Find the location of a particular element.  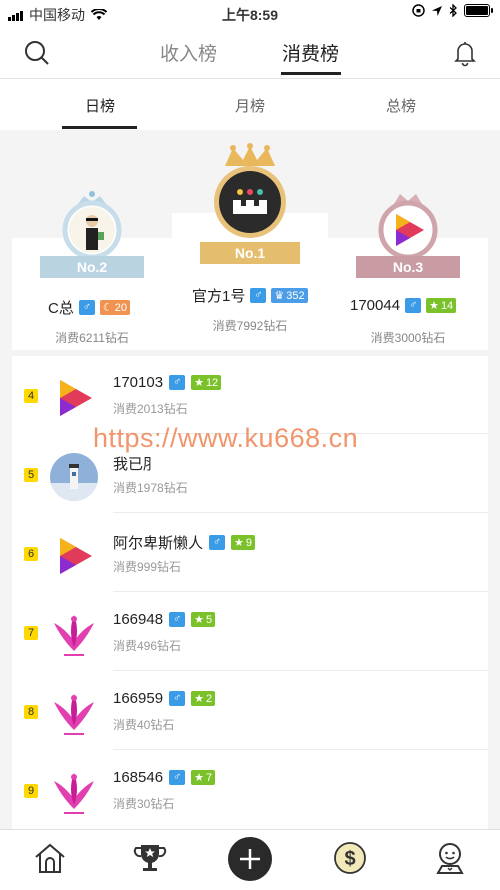

profile-icon is located at coordinates (450, 858).